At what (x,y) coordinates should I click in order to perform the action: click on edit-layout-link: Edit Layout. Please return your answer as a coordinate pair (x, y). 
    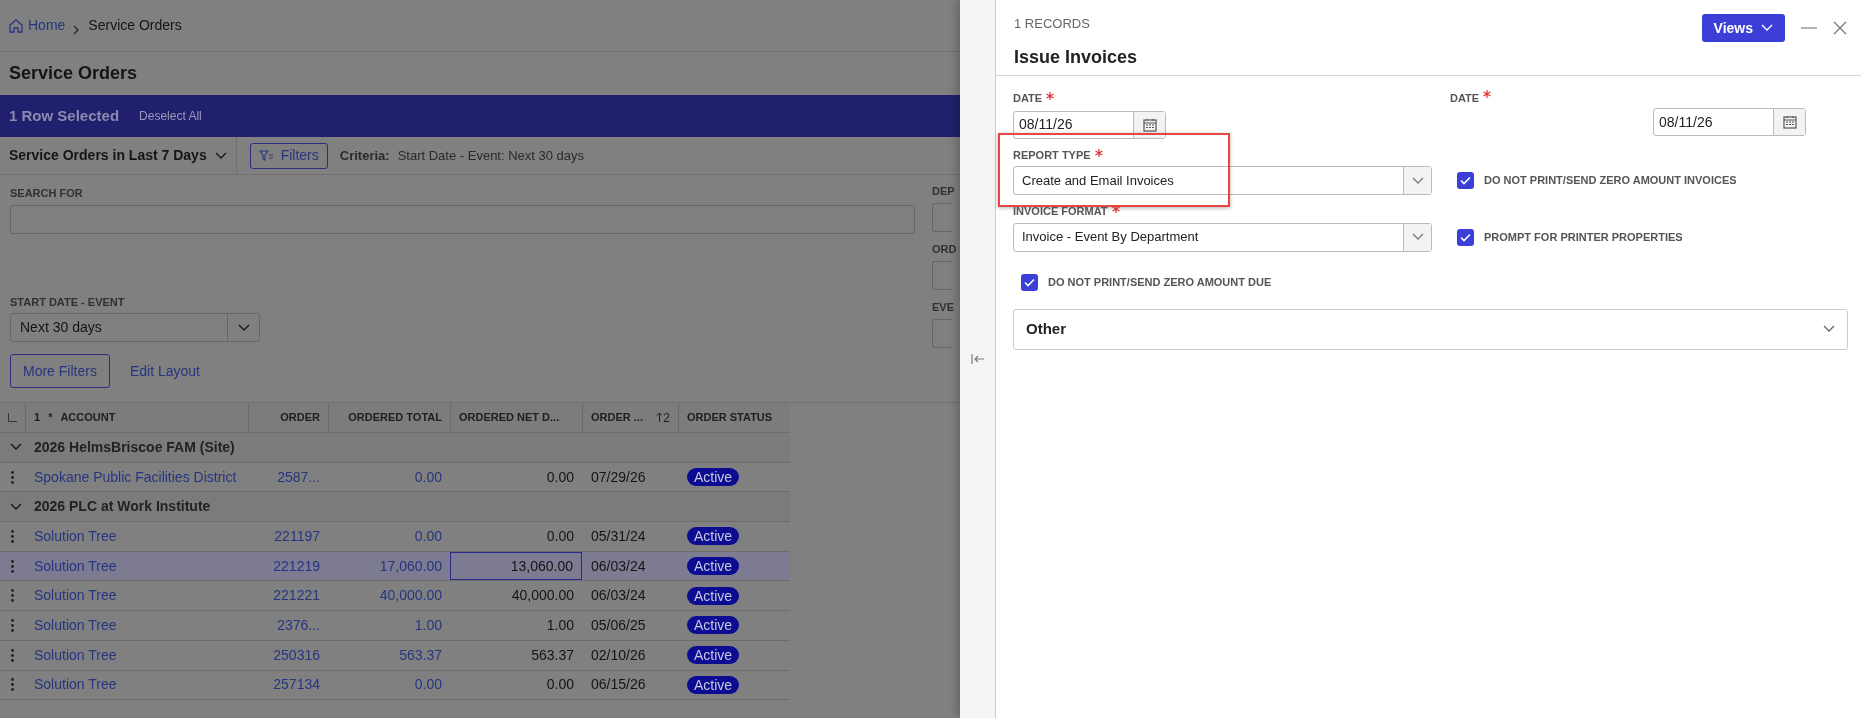
    Looking at the image, I should click on (164, 371).